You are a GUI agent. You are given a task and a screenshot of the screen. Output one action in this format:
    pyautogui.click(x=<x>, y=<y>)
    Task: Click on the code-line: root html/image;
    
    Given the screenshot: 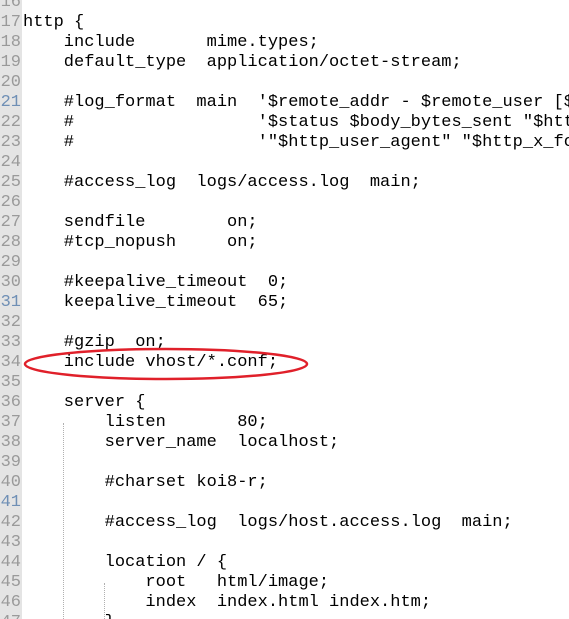 What is the action you would take?
    pyautogui.click(x=176, y=582)
    